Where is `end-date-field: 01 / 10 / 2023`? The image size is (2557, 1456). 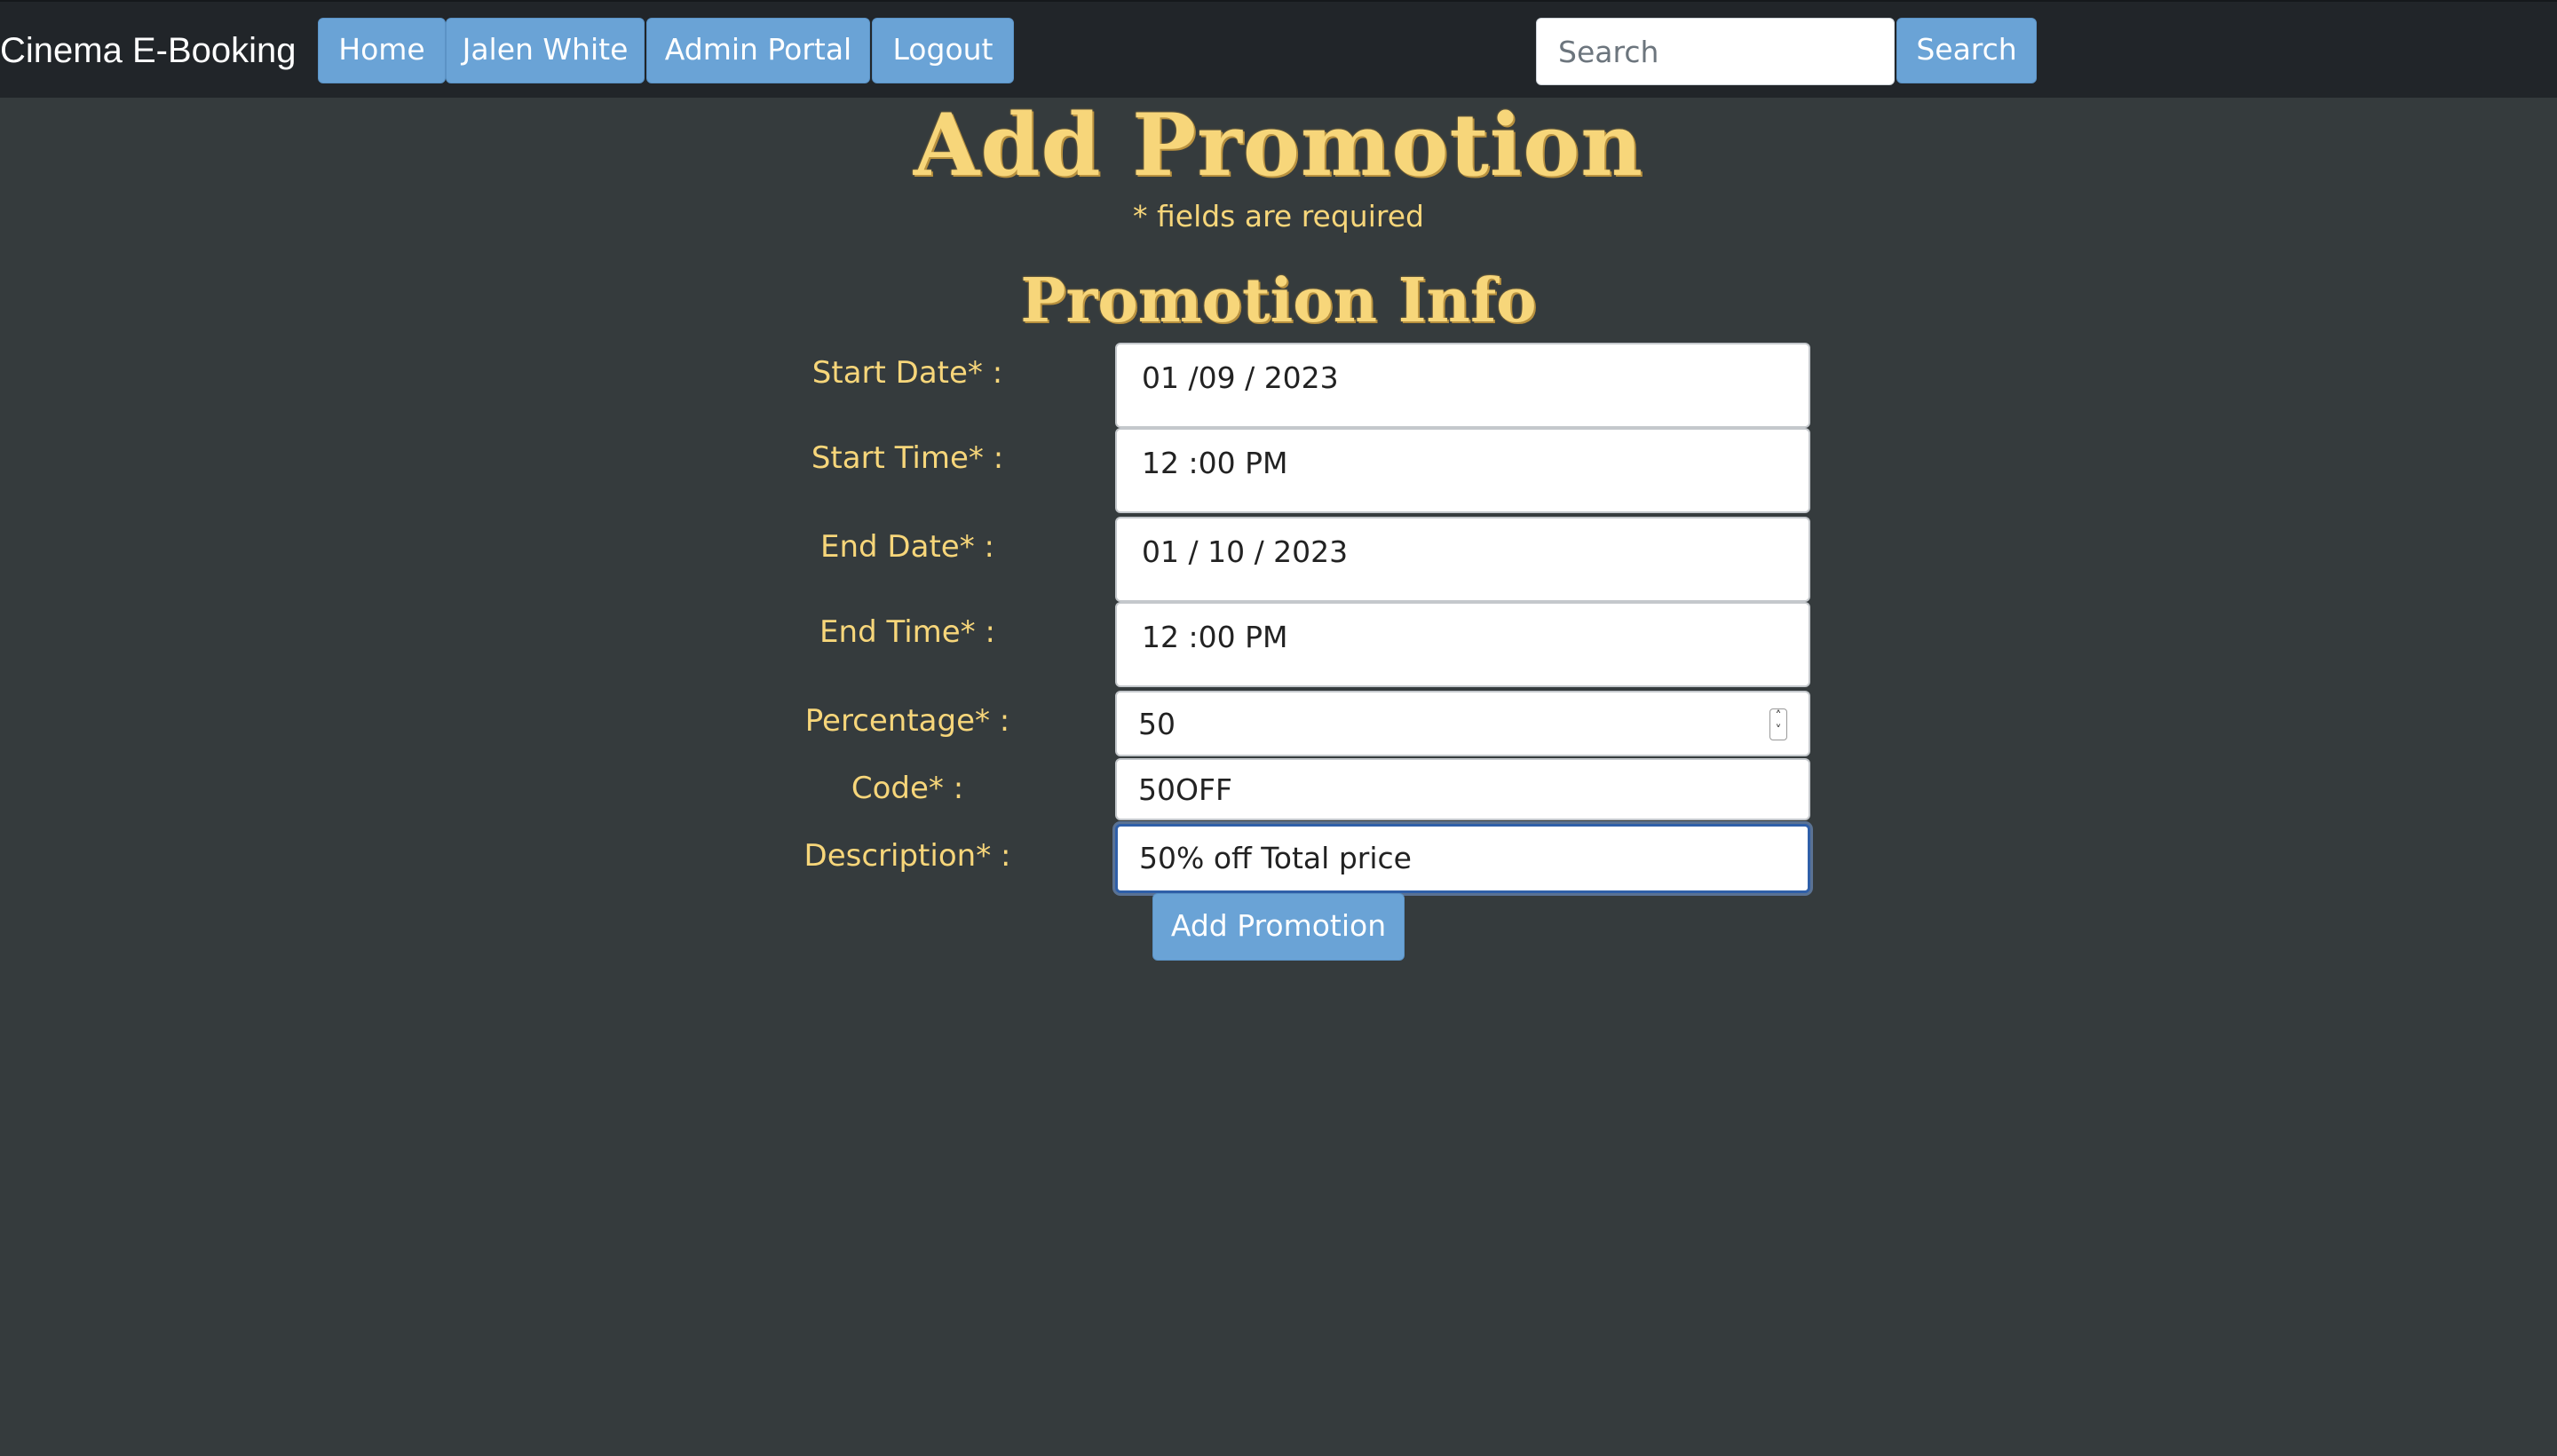 end-date-field: 01 / 10 / 2023 is located at coordinates (1462, 559).